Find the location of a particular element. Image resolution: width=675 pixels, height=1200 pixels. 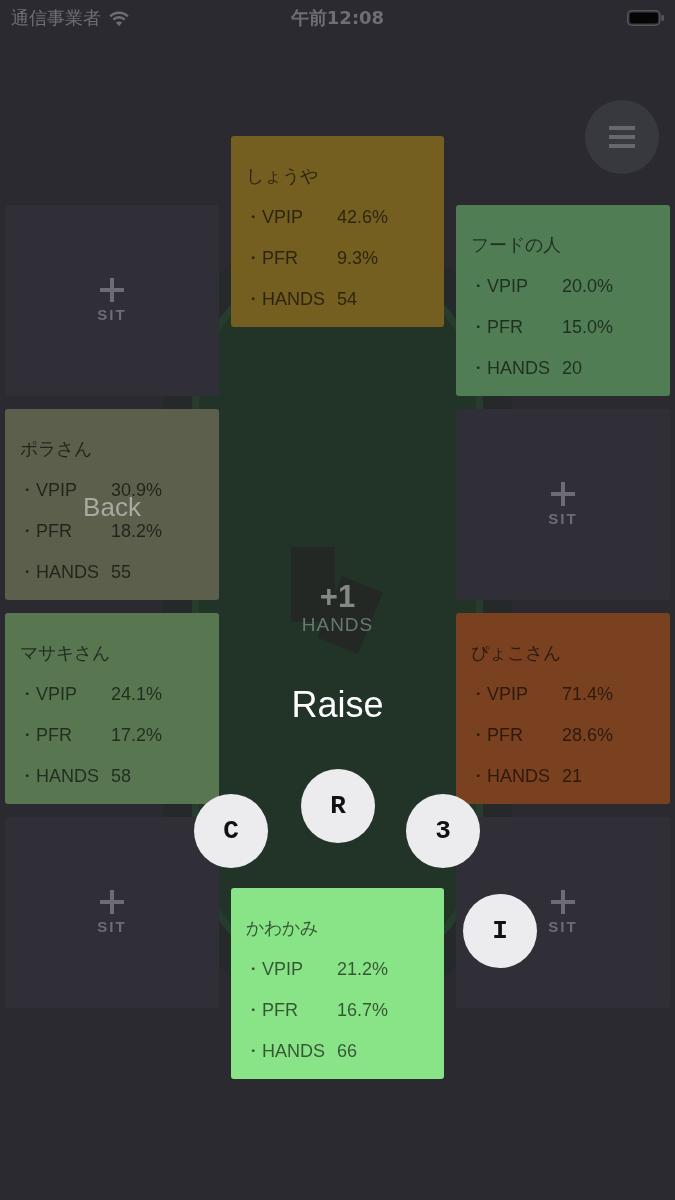

stat-value: 9.3% is located at coordinates (358, 258).